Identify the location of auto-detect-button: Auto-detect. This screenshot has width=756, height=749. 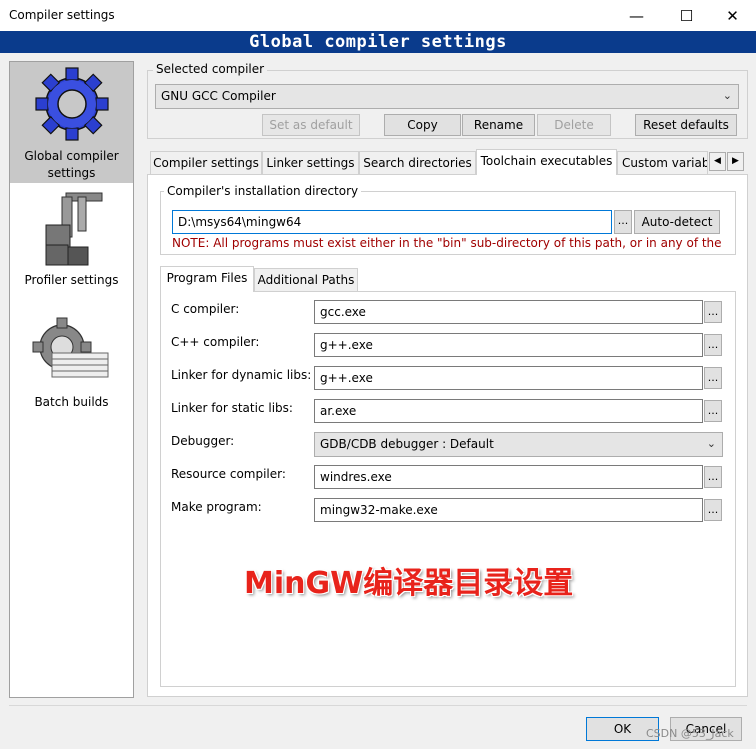
(677, 222).